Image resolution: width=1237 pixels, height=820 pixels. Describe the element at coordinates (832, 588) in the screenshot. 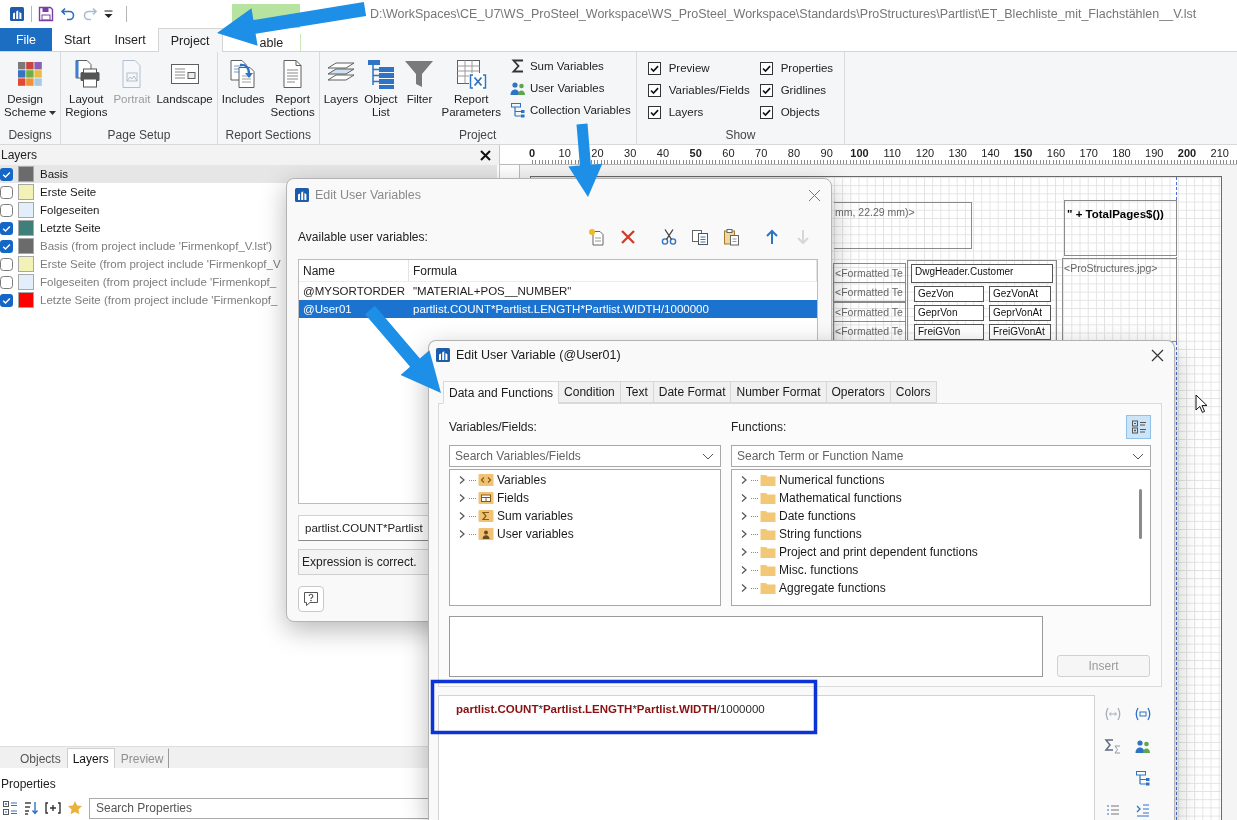

I see `tree-item: Aggregate functions` at that location.